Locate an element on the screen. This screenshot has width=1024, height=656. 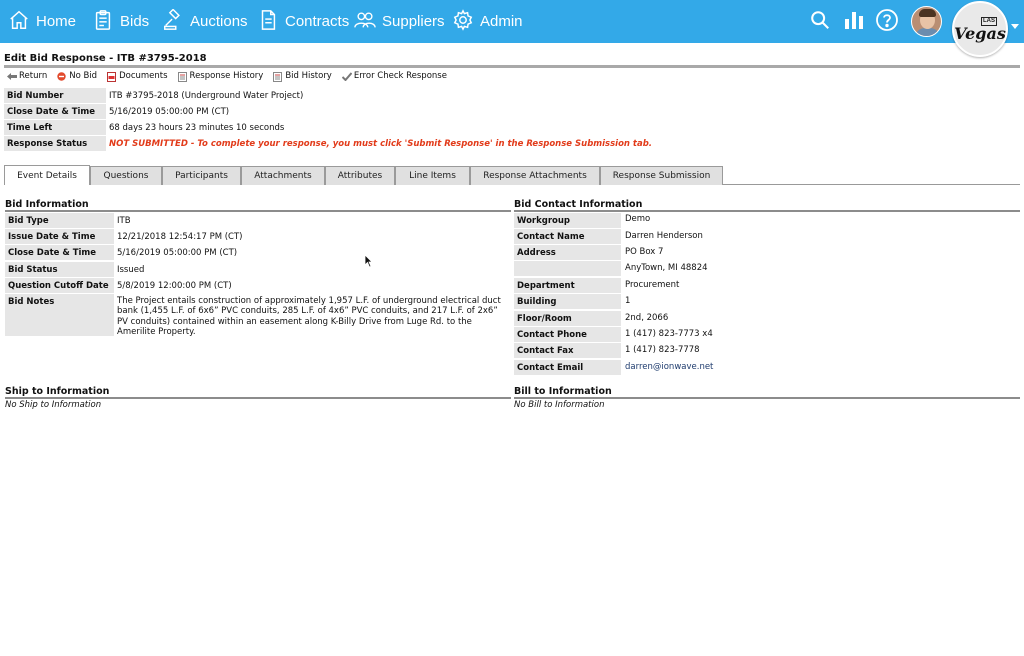
bid-status-label: Bid Status is located at coordinates (59, 269).